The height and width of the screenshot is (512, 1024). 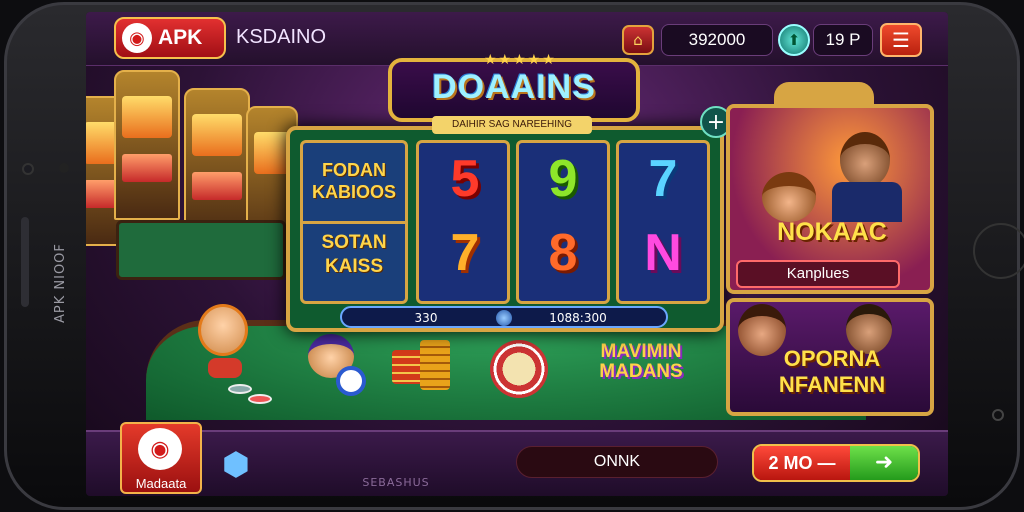 I want to click on reel-2: 9 8, so click(x=563, y=222).